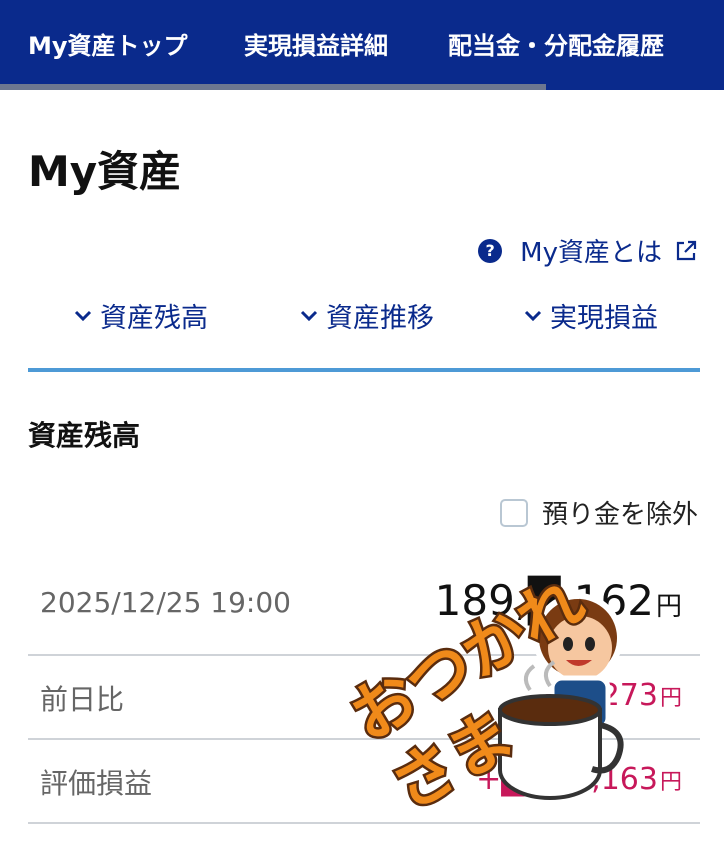  I want to click on help-link: ? My資産とは, so click(588, 250).